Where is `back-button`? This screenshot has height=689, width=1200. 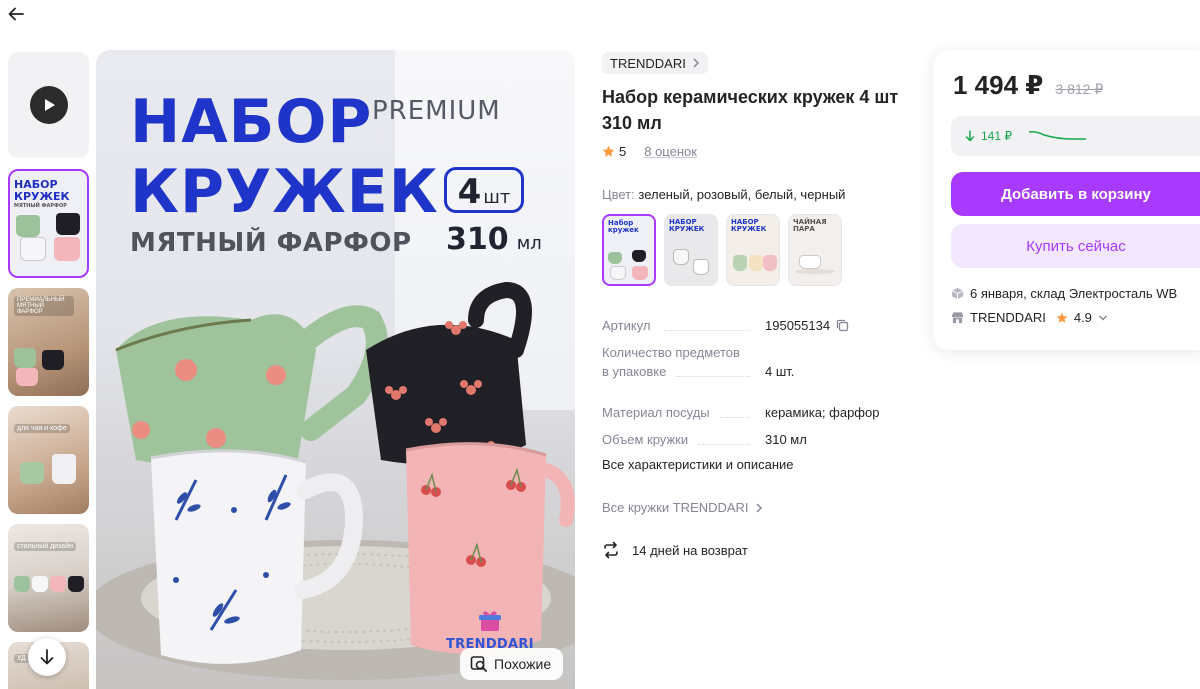 back-button is located at coordinates (16, 14).